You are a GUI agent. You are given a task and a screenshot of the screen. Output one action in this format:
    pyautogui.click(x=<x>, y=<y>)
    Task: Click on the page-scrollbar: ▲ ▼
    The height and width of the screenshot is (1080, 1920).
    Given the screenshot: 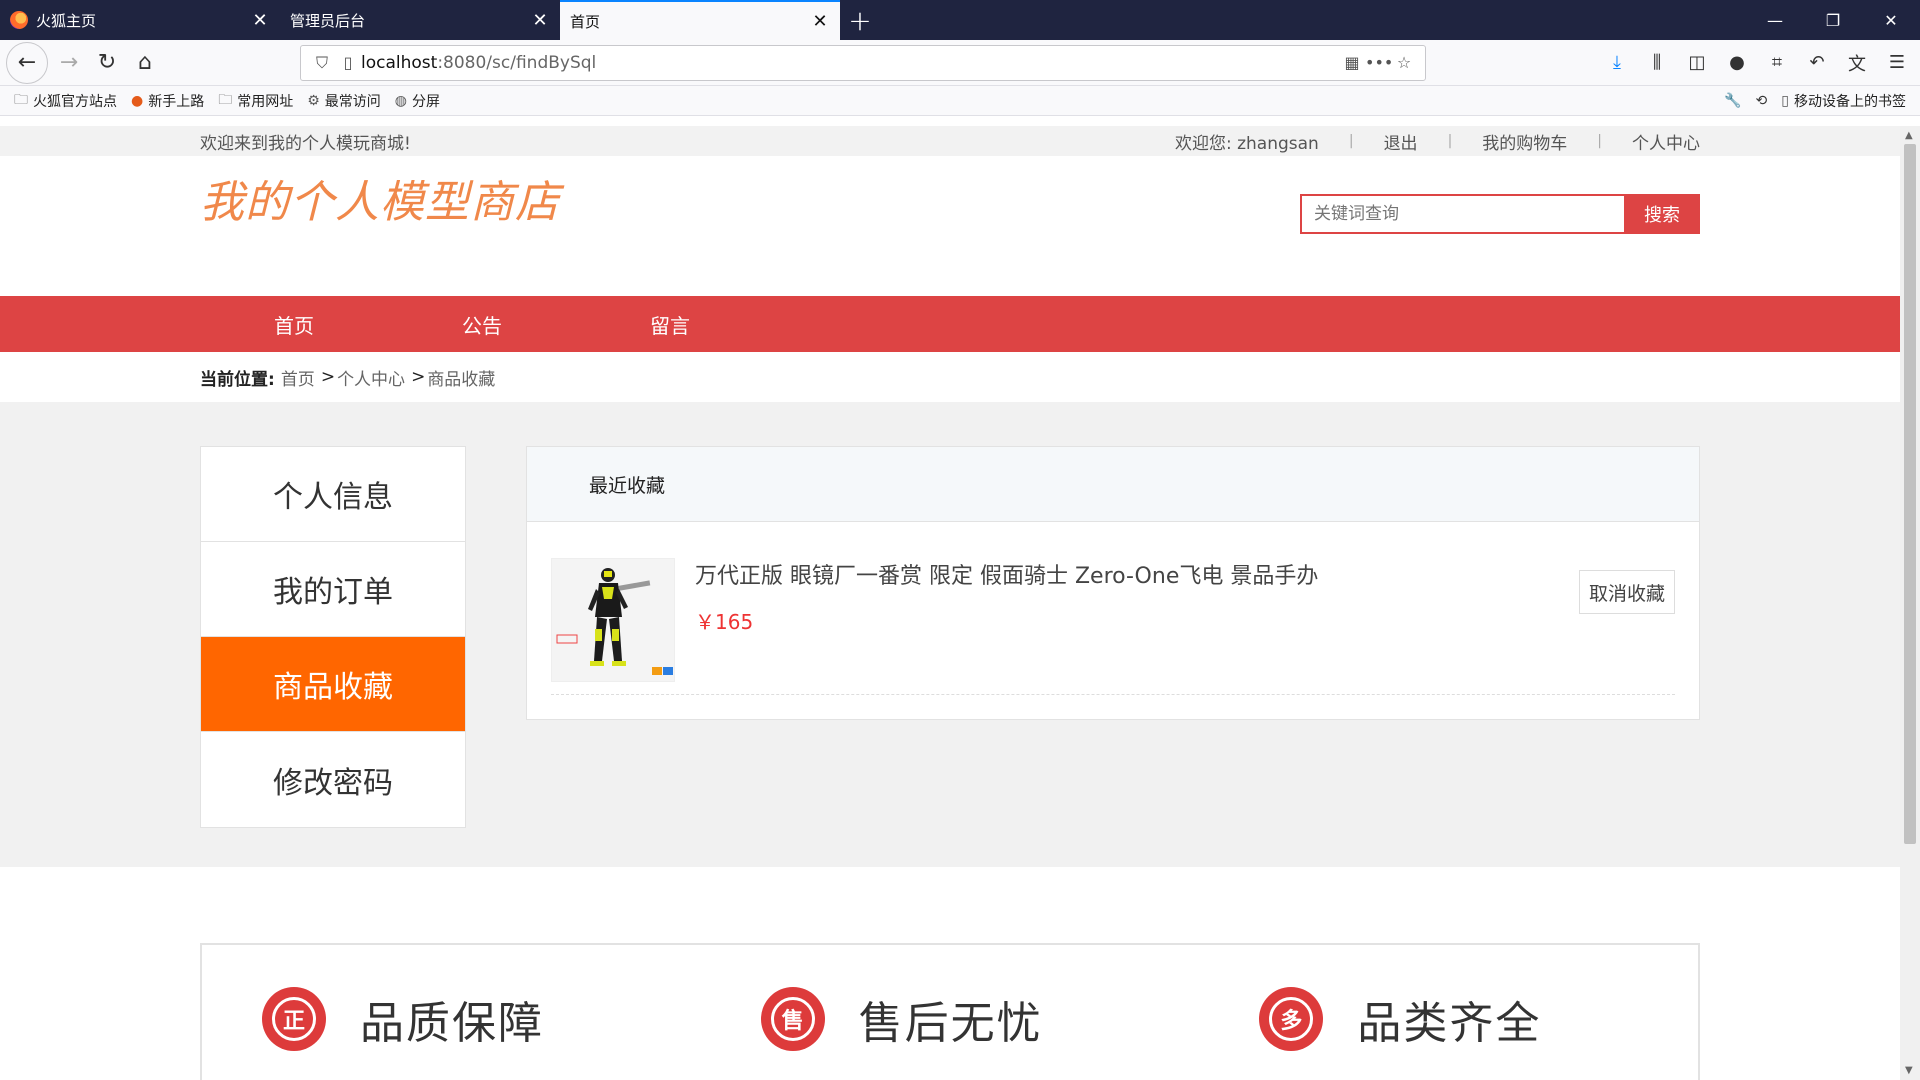 What is the action you would take?
    pyautogui.click(x=1910, y=603)
    